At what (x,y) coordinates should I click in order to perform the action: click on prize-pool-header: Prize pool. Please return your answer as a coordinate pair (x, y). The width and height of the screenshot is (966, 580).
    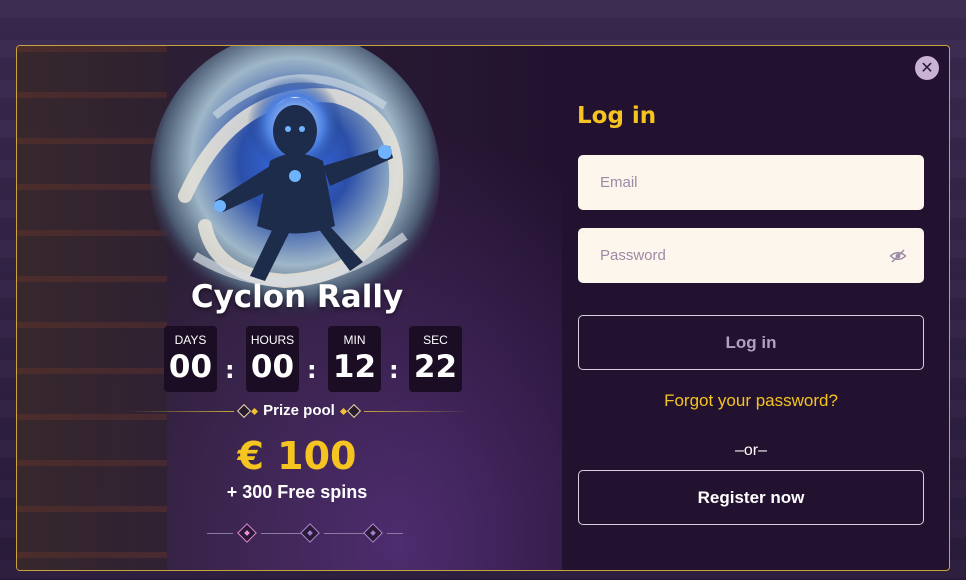
    Looking at the image, I should click on (299, 412).